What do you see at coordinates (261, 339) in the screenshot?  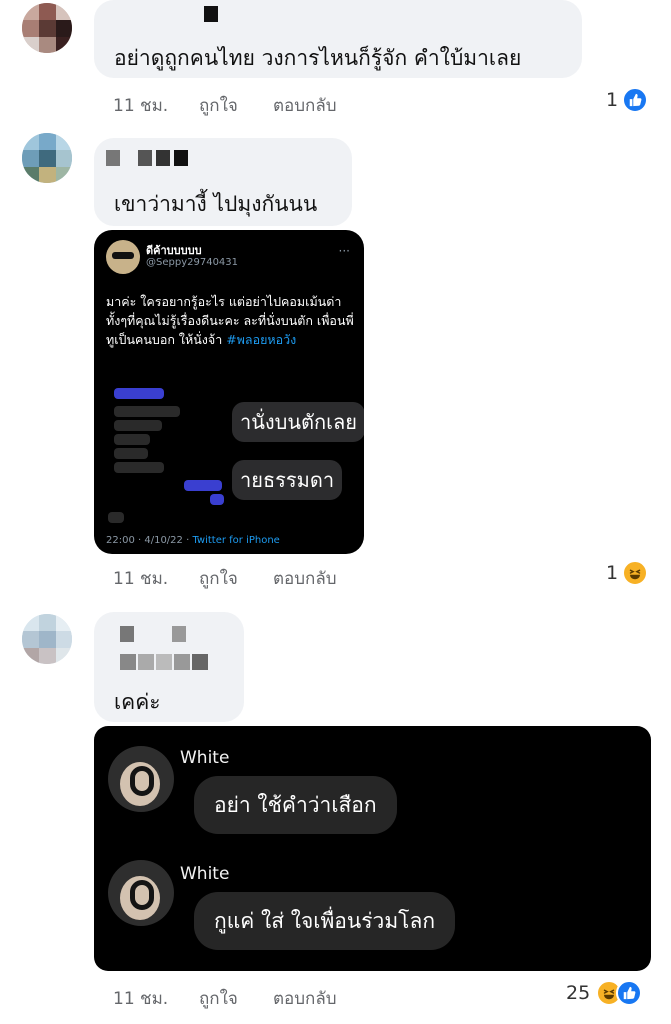 I see `tweet-hashtag: #พลอยหอวัง` at bounding box center [261, 339].